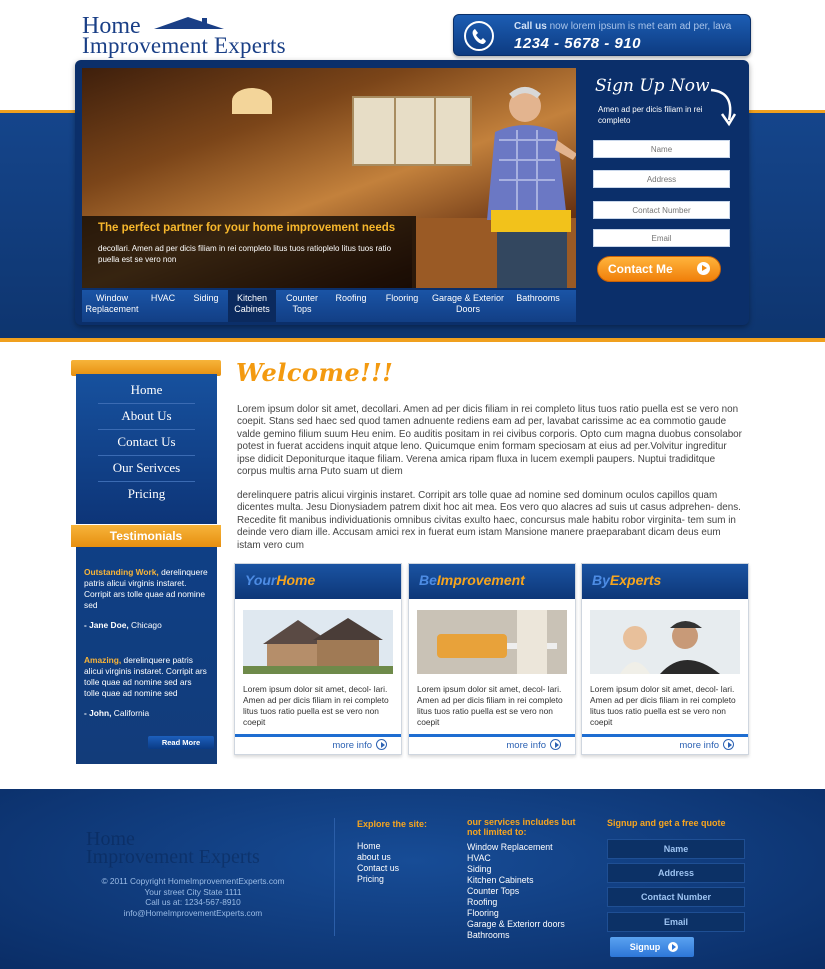 Image resolution: width=825 pixels, height=969 pixels. I want to click on card-title-prefix: By, so click(601, 580).